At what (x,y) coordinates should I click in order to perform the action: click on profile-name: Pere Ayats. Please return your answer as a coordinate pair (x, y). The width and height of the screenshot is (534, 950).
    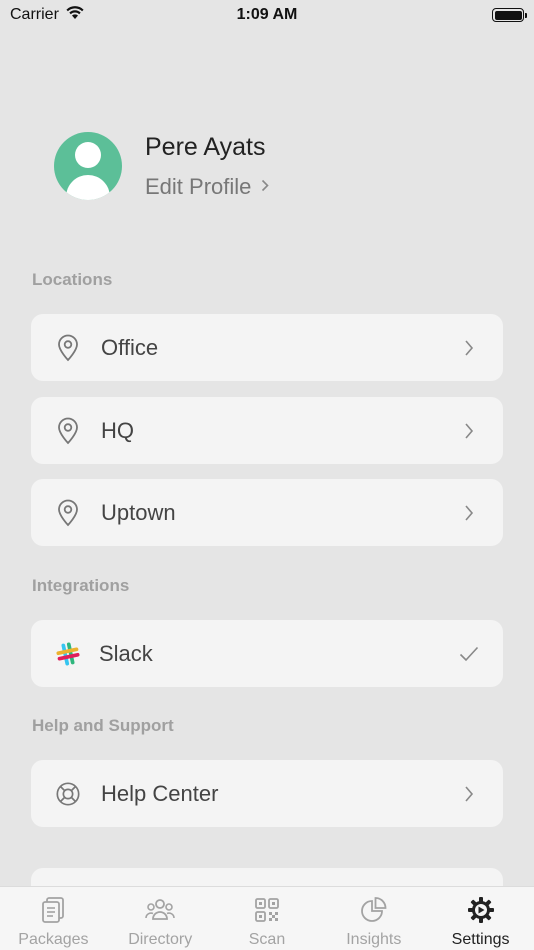
    Looking at the image, I should click on (205, 146).